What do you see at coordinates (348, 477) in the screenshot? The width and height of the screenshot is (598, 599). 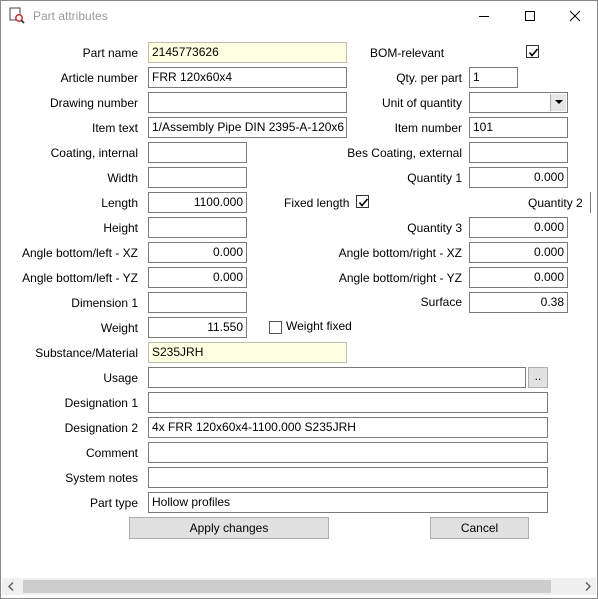 I see `system-notes-field` at bounding box center [348, 477].